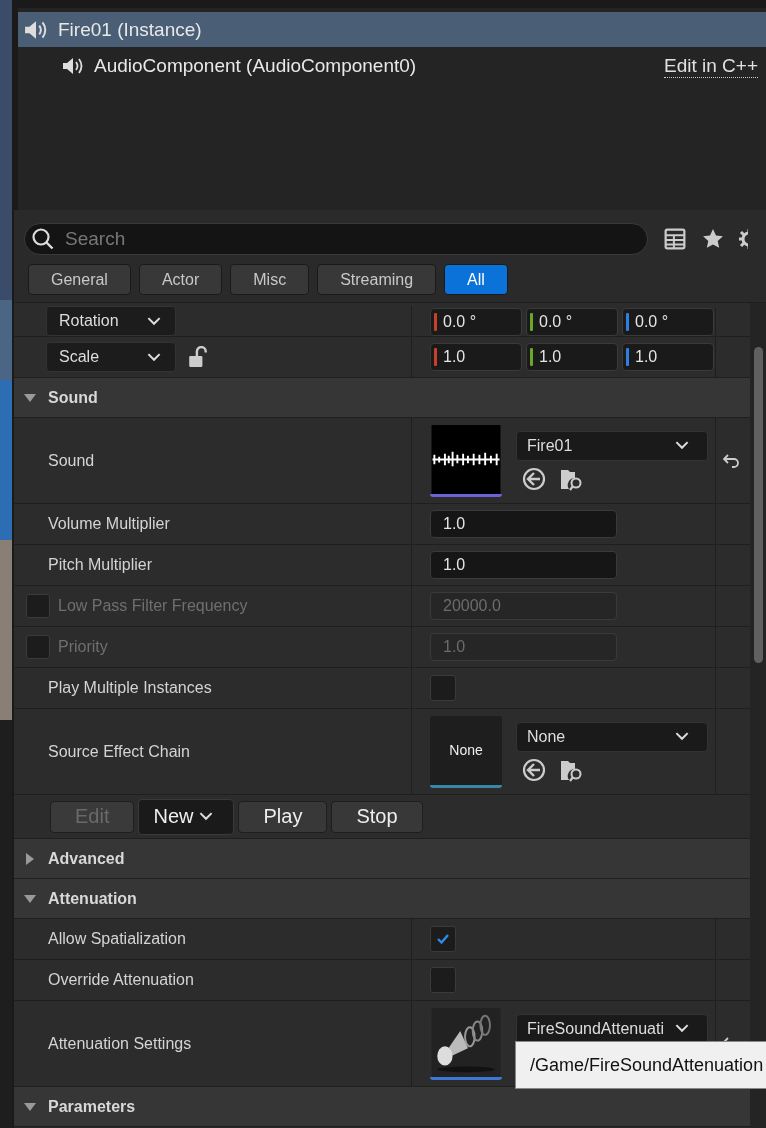 This screenshot has height=1128, width=766. I want to click on scrollbar-thumb, so click(758, 505).